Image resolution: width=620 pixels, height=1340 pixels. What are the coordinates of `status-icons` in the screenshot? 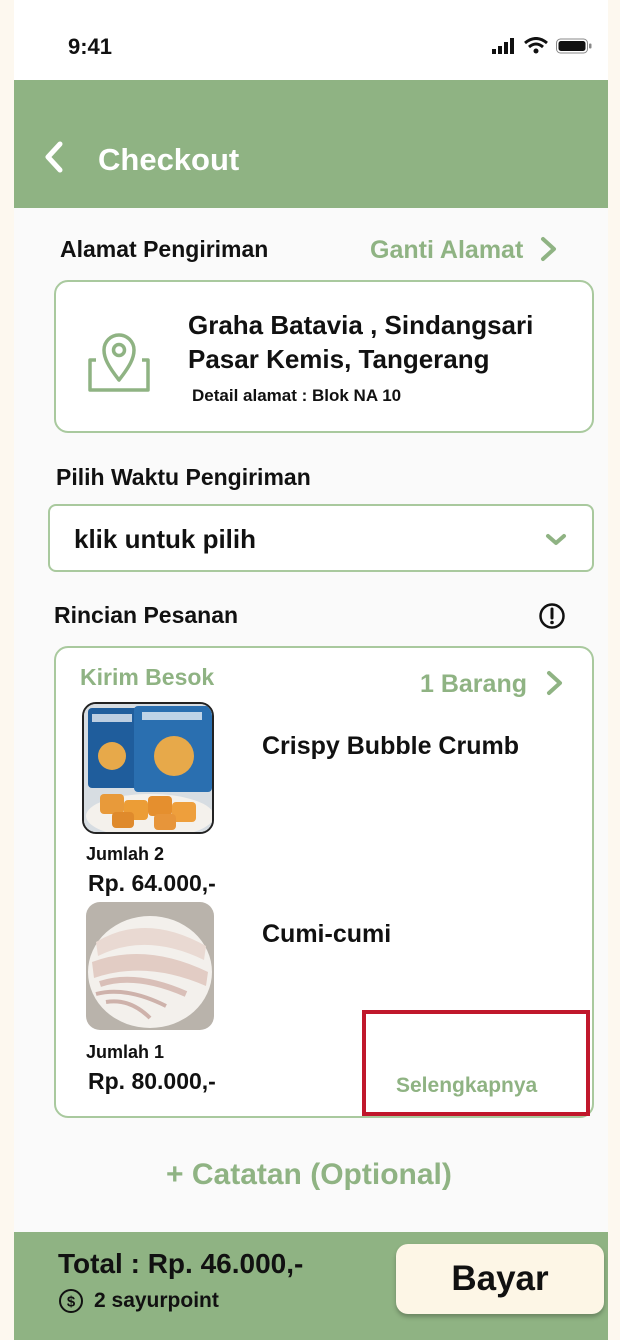 It's located at (542, 45).